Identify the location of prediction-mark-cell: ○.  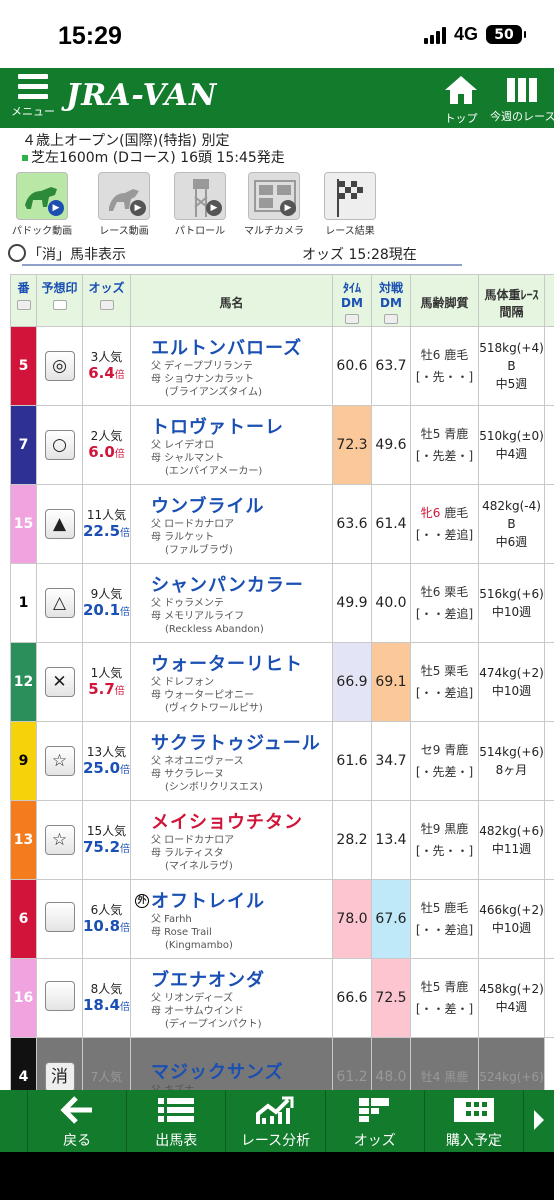
(59, 445).